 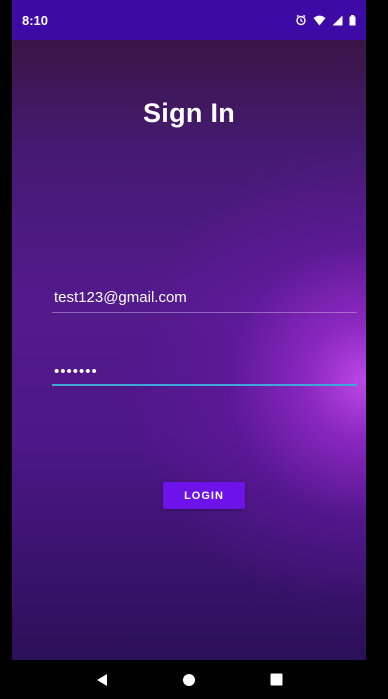 I want to click on email-field, so click(x=204, y=297).